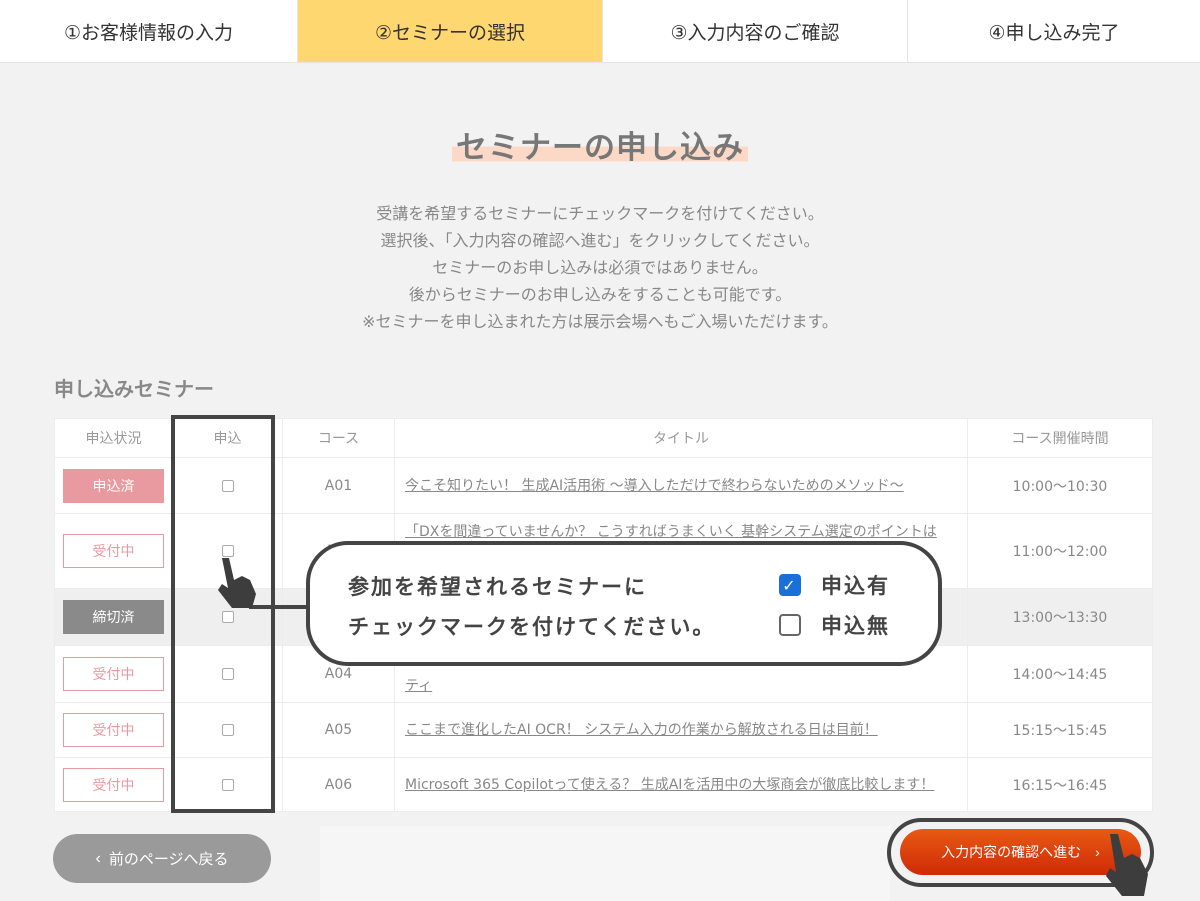  What do you see at coordinates (339, 485) in the screenshot?
I see `course-code: A01` at bounding box center [339, 485].